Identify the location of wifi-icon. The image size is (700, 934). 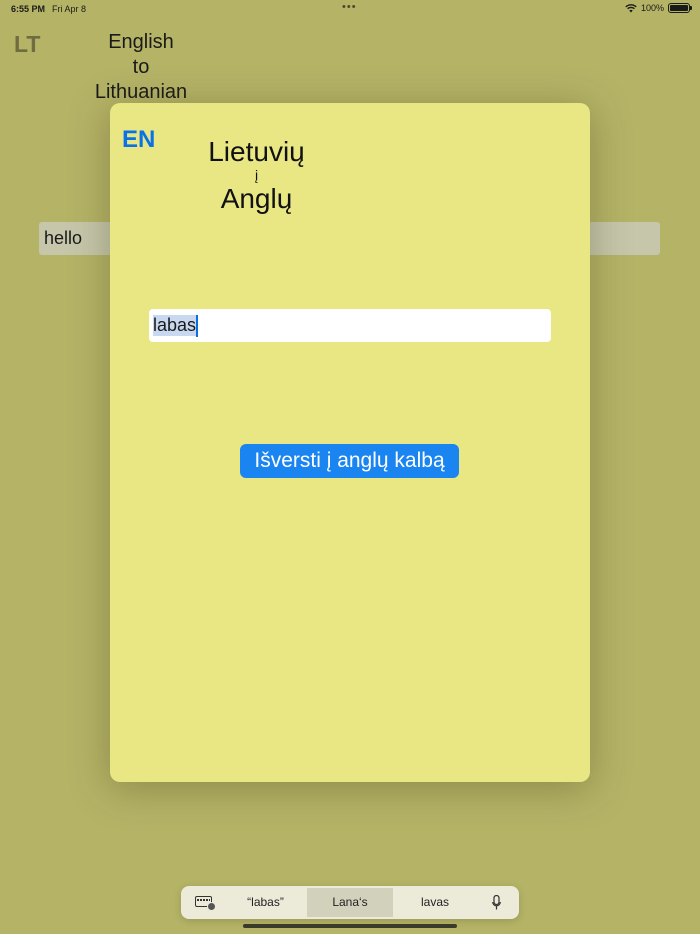
(631, 7).